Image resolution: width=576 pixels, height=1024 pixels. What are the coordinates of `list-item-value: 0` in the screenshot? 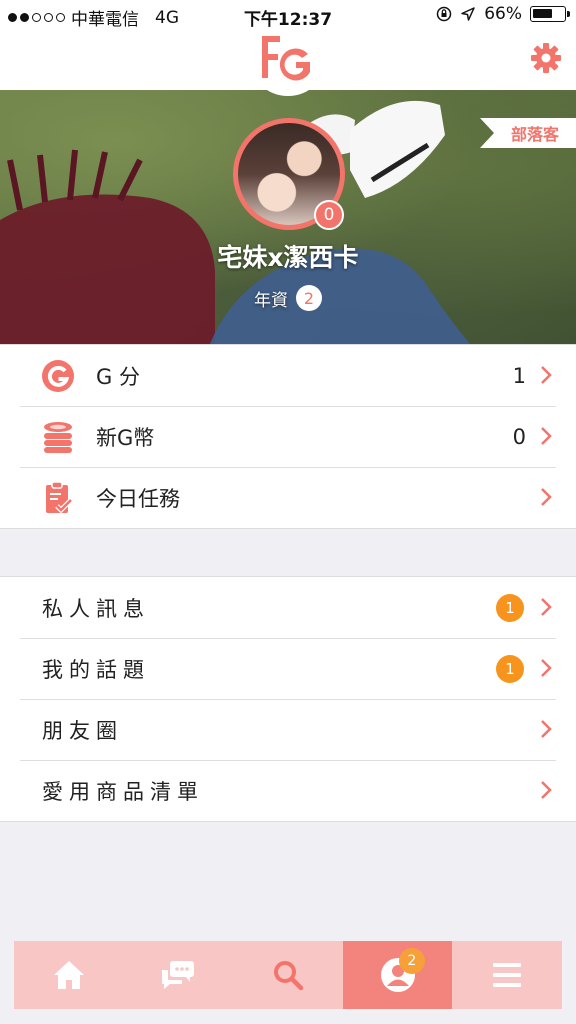 It's located at (519, 436).